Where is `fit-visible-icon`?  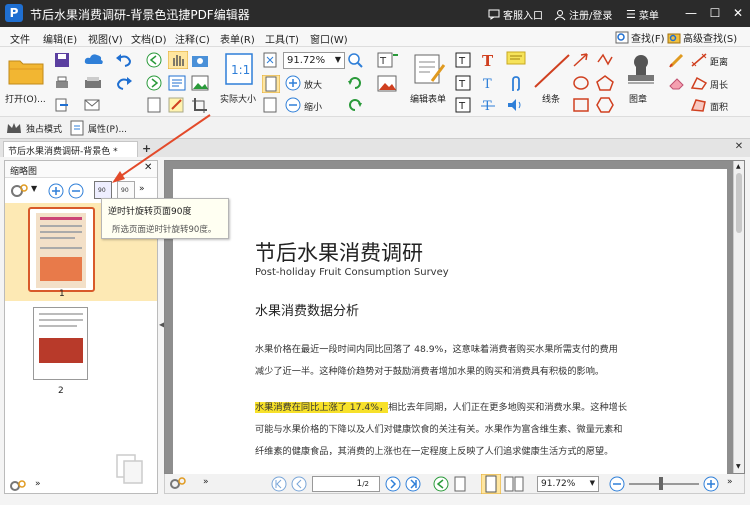
fit-visible-icon is located at coordinates (270, 105).